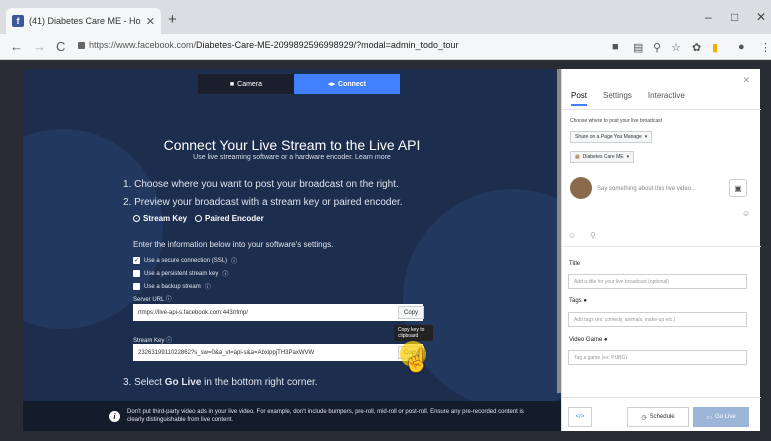 This screenshot has height=441, width=771. I want to click on title-label: Title, so click(575, 264).